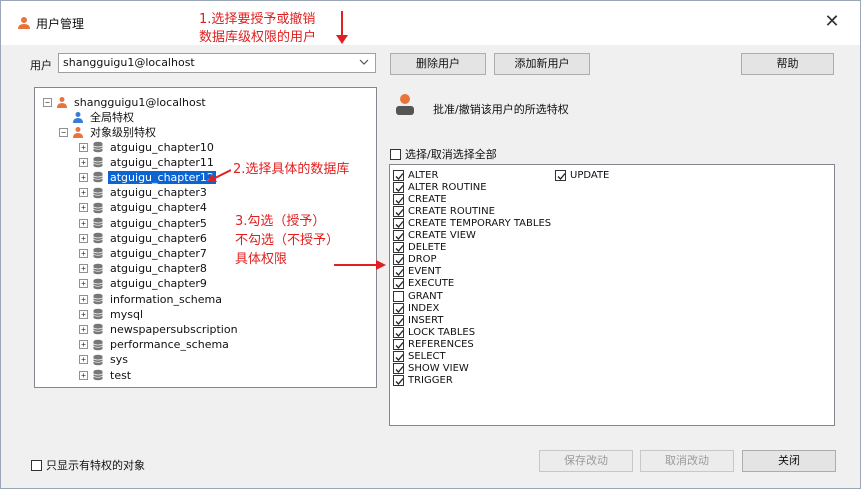 The image size is (861, 489). I want to click on add-user-button: 添加新用户, so click(542, 64).